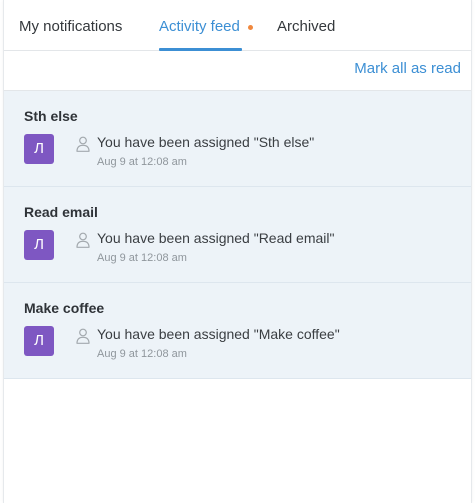  I want to click on tab-activity-feed: Activity feed, so click(206, 34).